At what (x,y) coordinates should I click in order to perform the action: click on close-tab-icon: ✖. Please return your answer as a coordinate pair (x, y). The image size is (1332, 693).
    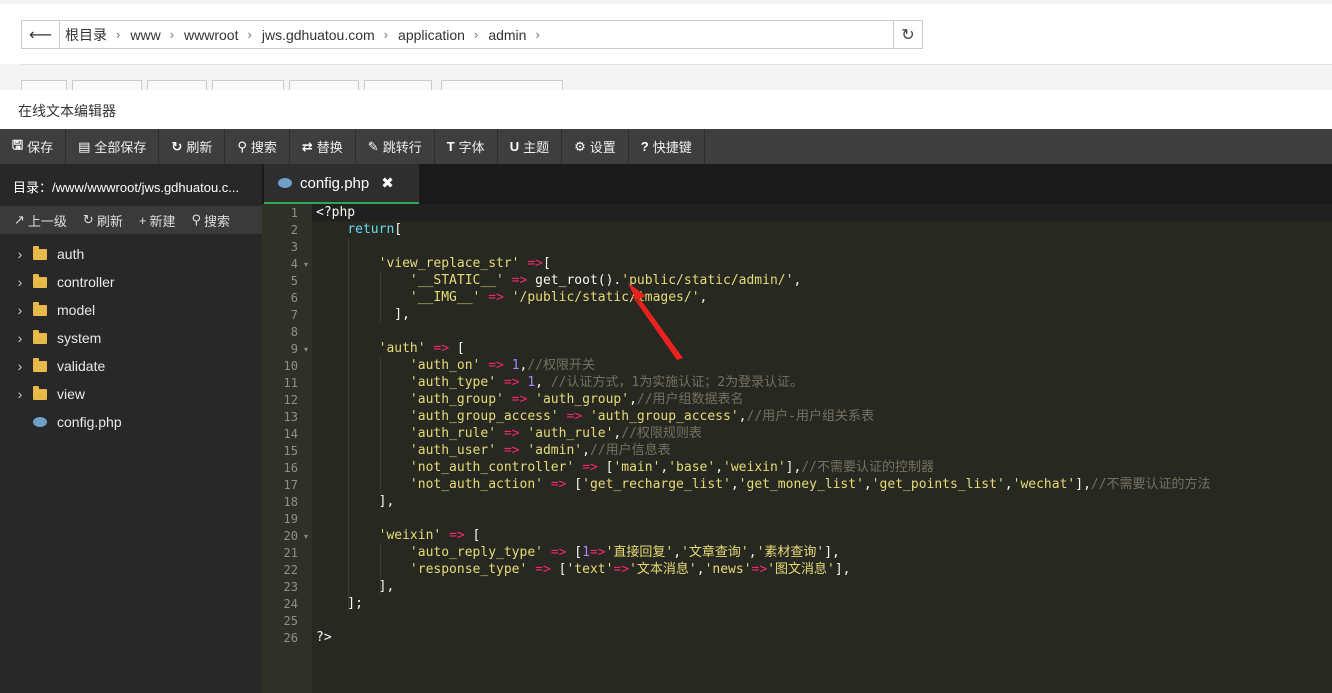
    Looking at the image, I should click on (387, 183).